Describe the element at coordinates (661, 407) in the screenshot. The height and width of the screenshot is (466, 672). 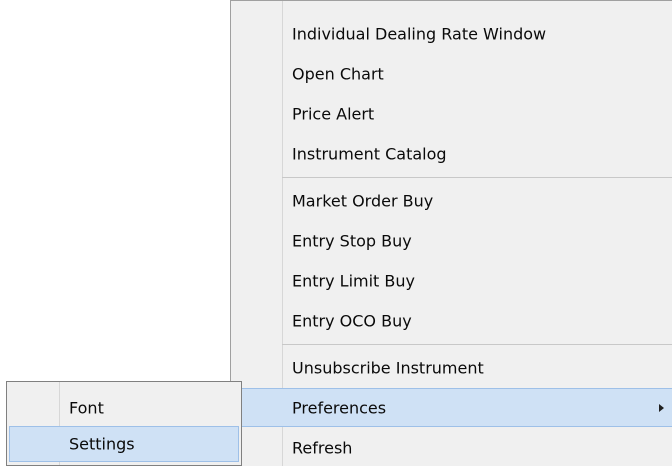
I see `chevron-right-icon` at that location.